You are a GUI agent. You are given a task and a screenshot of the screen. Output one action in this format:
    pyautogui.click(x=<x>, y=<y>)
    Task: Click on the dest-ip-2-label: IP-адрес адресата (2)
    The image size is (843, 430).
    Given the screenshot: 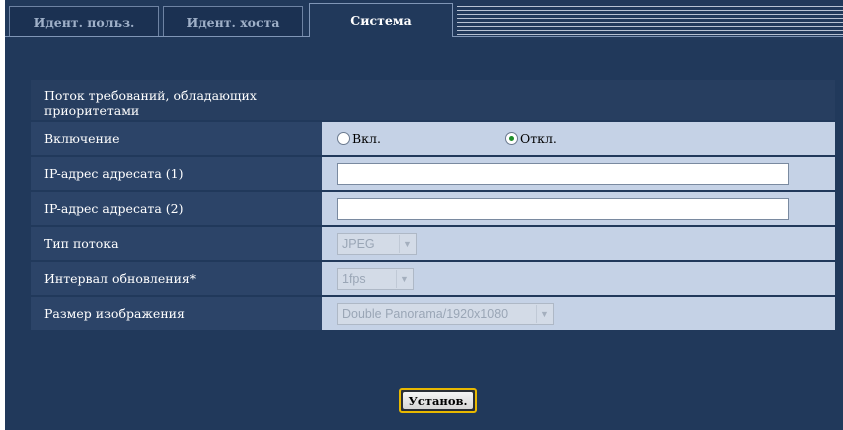 What is the action you would take?
    pyautogui.click(x=176, y=208)
    